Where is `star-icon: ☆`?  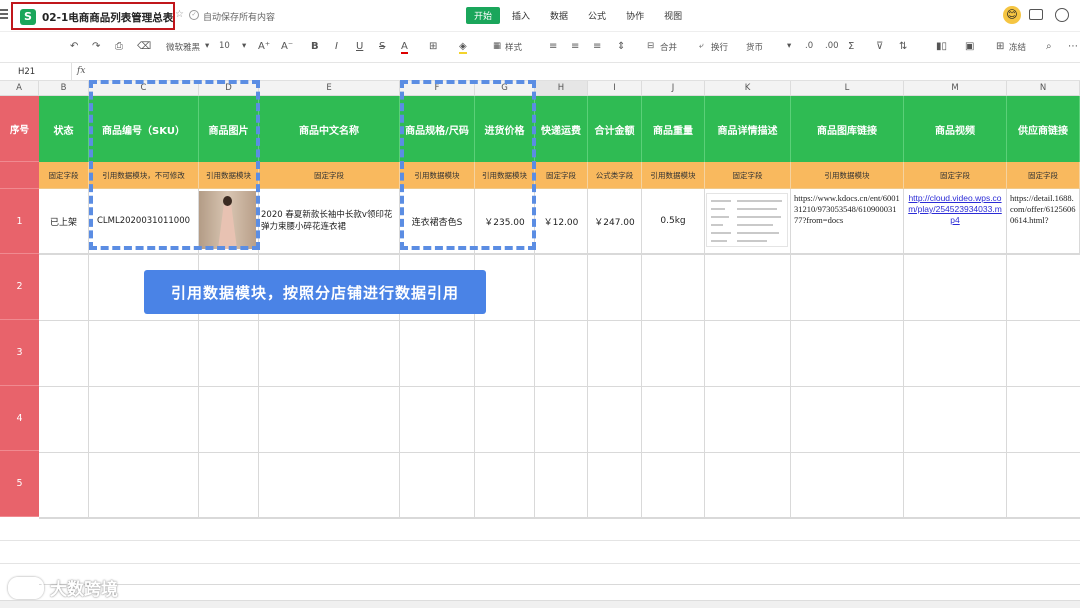
star-icon: ☆ is located at coordinates (179, 14).